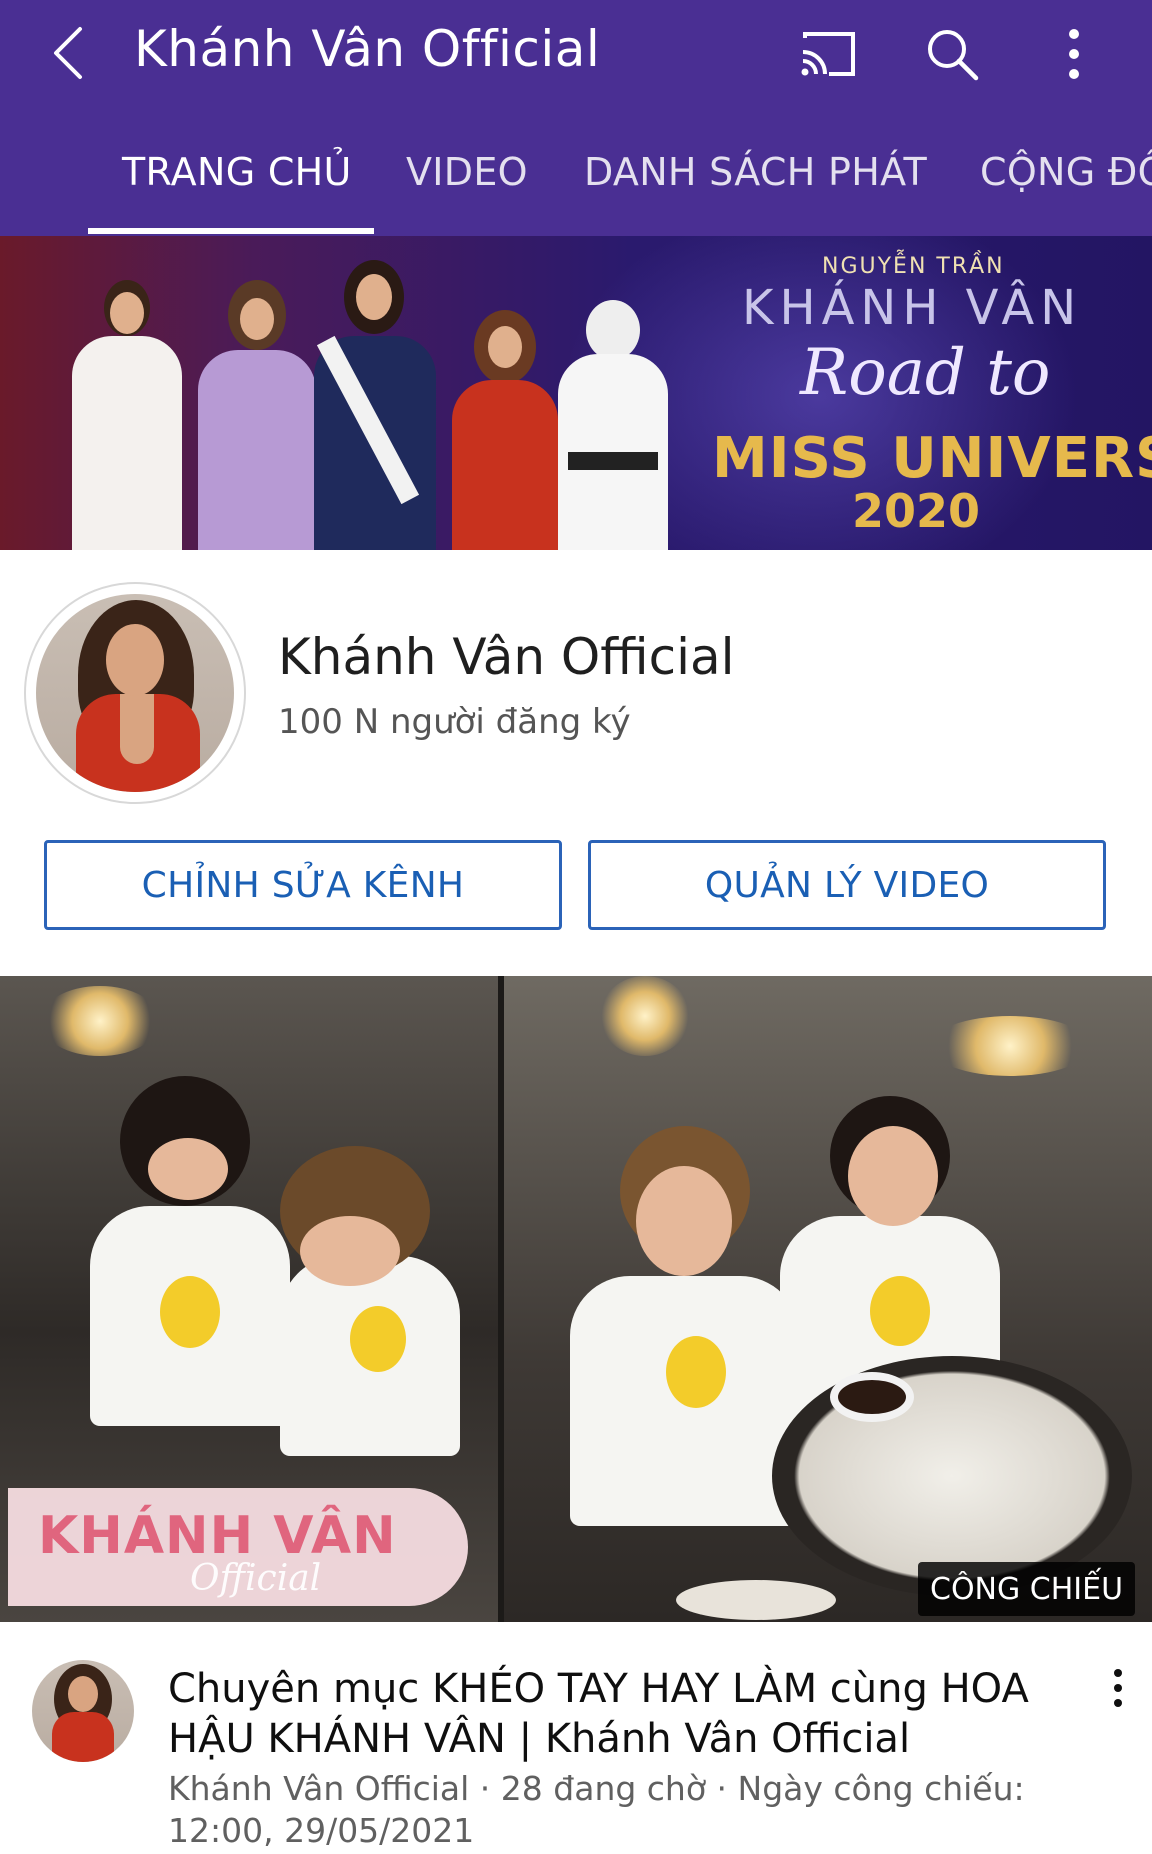 The width and height of the screenshot is (1152, 1854). I want to click on cast-button, so click(828, 54).